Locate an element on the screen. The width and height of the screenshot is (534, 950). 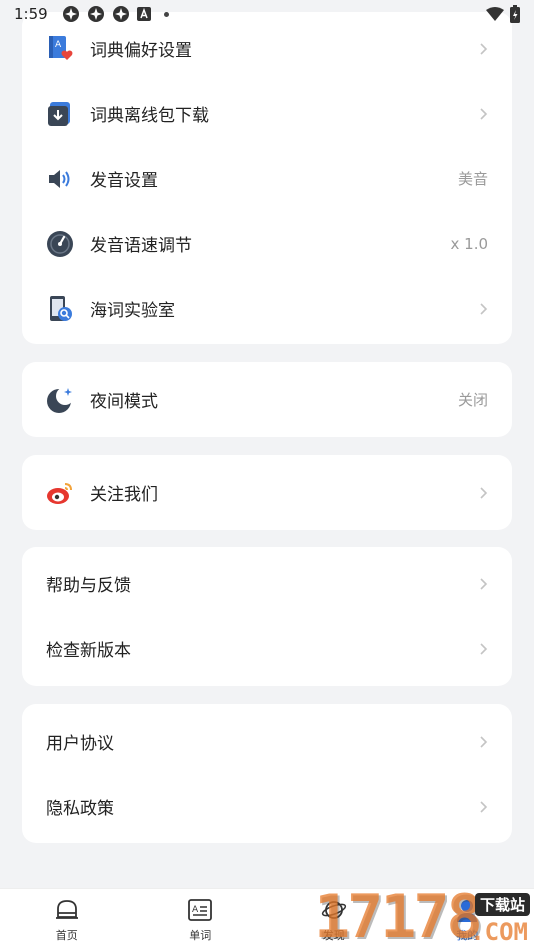
row-label: 词典离线包下载 is located at coordinates (149, 116).